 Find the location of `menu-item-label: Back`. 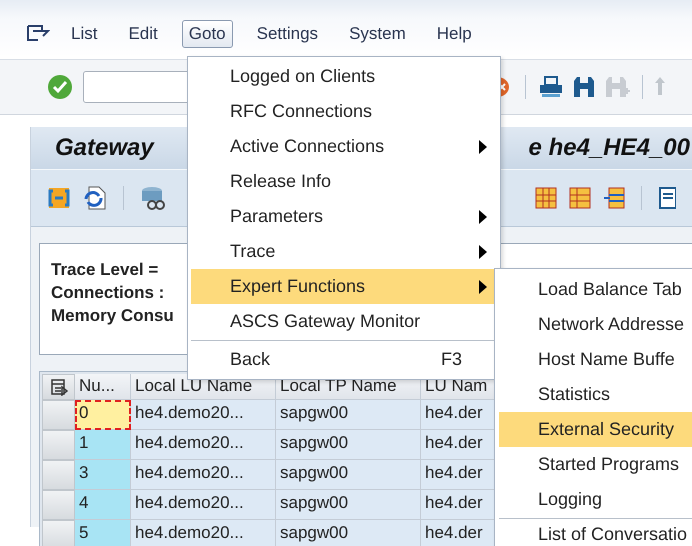

menu-item-label: Back is located at coordinates (250, 359).